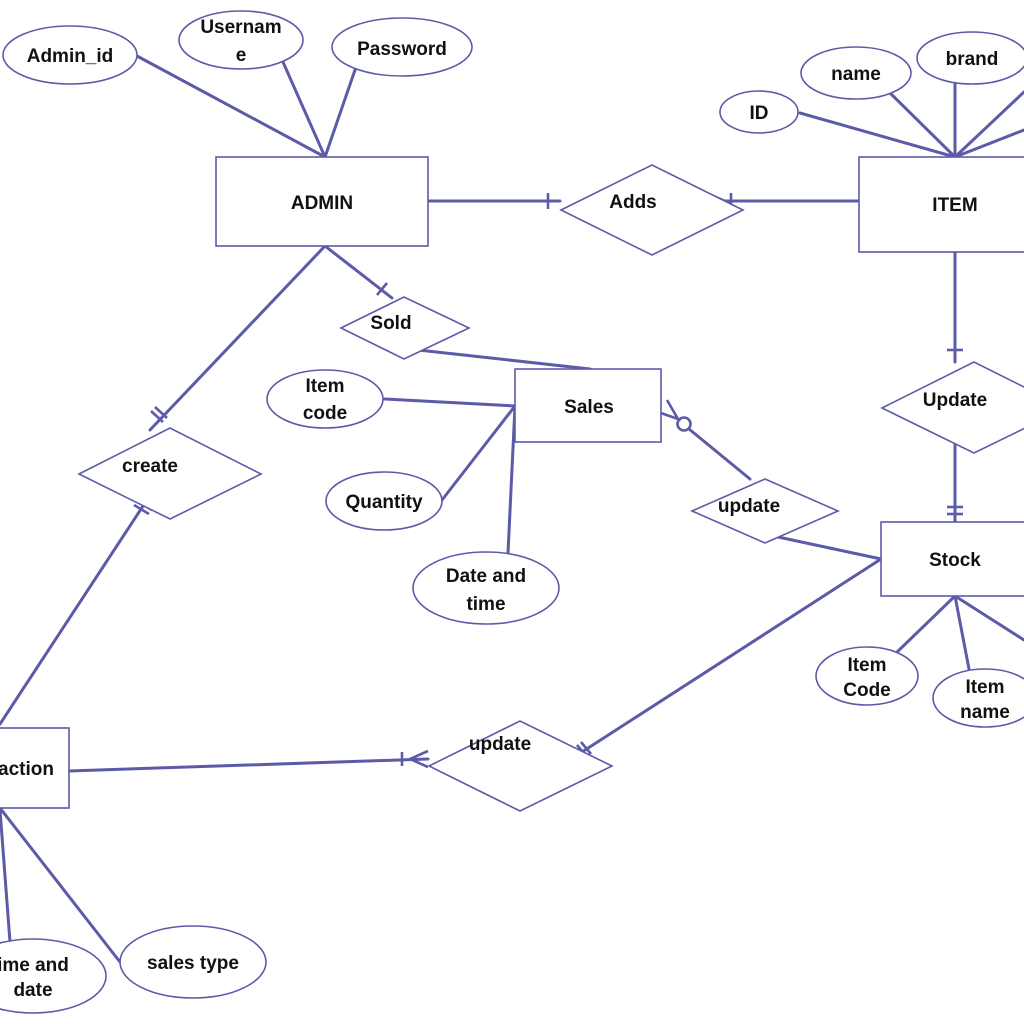 The image size is (1024, 1024). What do you see at coordinates (34, 965) in the screenshot?
I see `attribute-transaction-time-date-line1: ime and` at bounding box center [34, 965].